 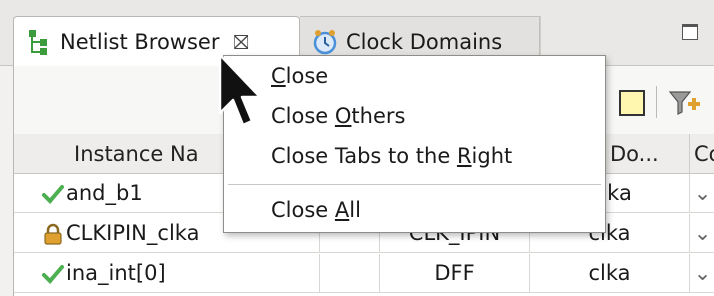 I want to click on mouse-pointer-icon, so click(x=240, y=90).